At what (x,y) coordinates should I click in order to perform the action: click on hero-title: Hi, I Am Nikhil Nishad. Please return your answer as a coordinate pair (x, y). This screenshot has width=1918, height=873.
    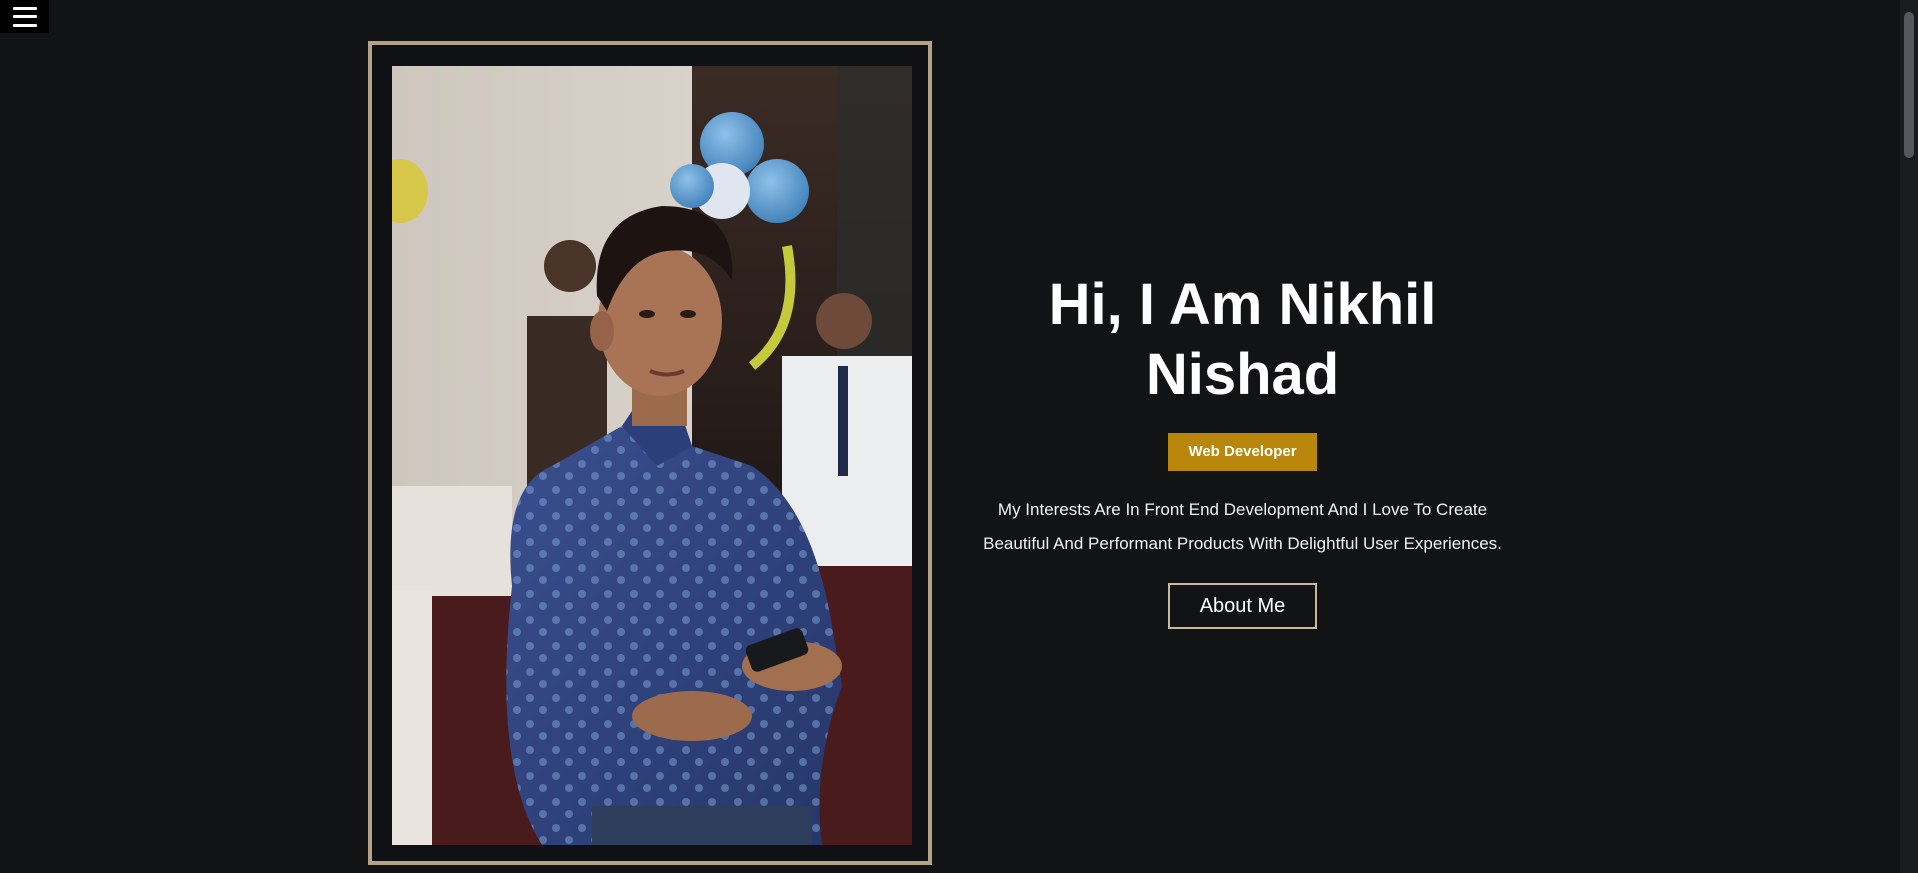
    Looking at the image, I should click on (1242, 340).